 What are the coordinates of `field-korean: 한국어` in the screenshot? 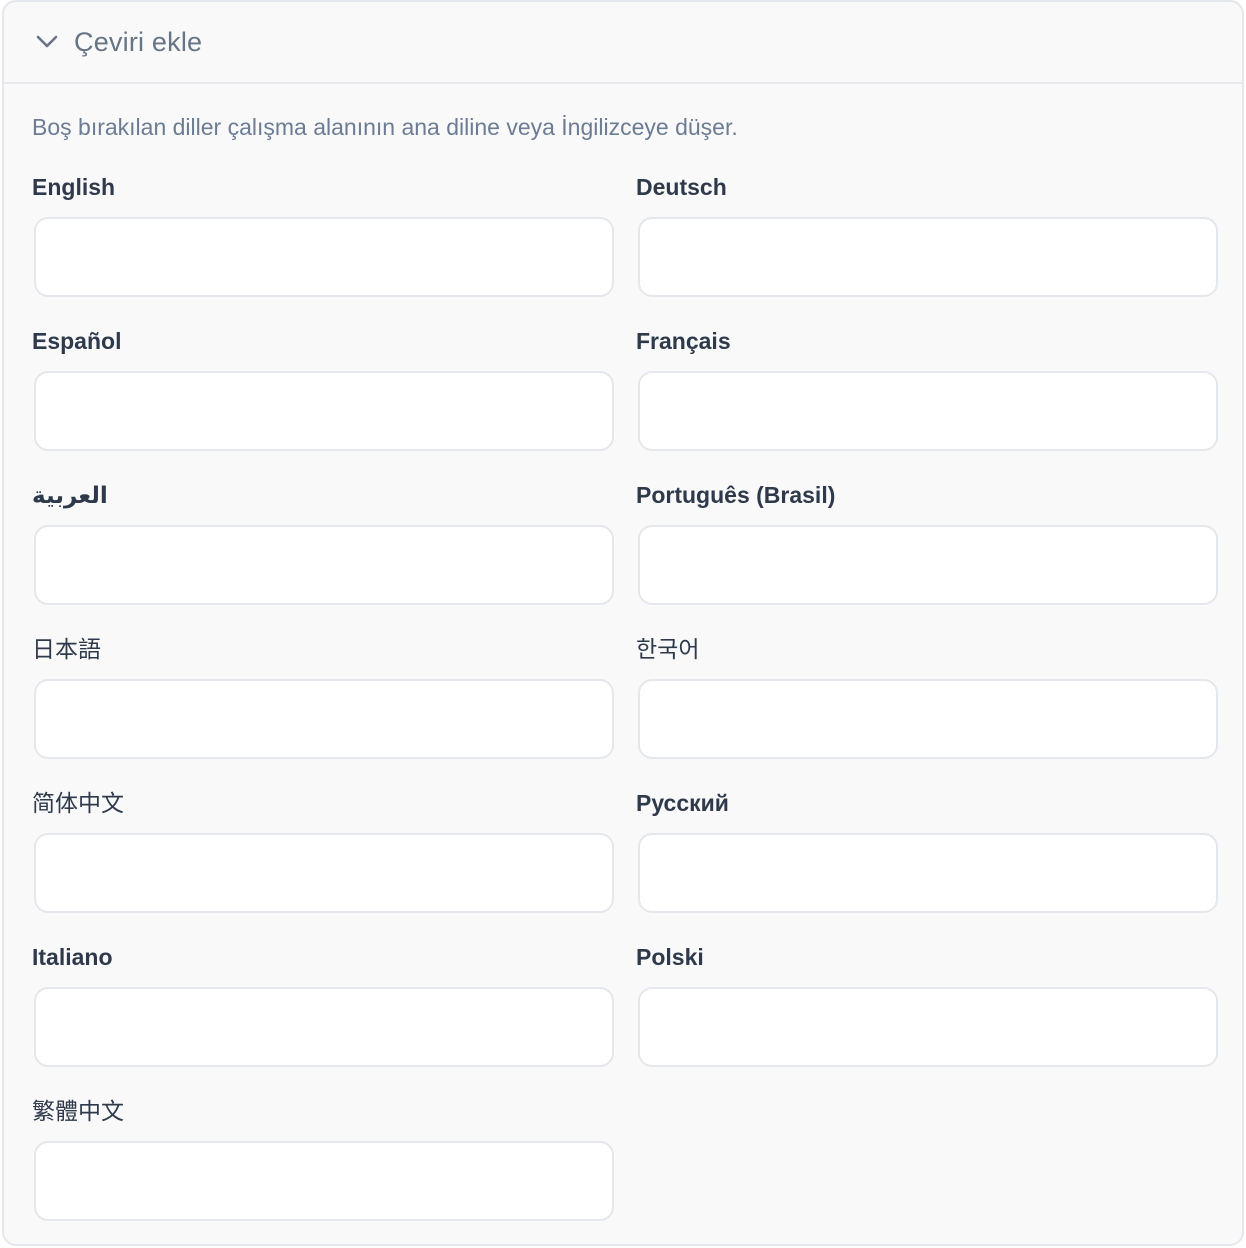 It's located at (927, 696).